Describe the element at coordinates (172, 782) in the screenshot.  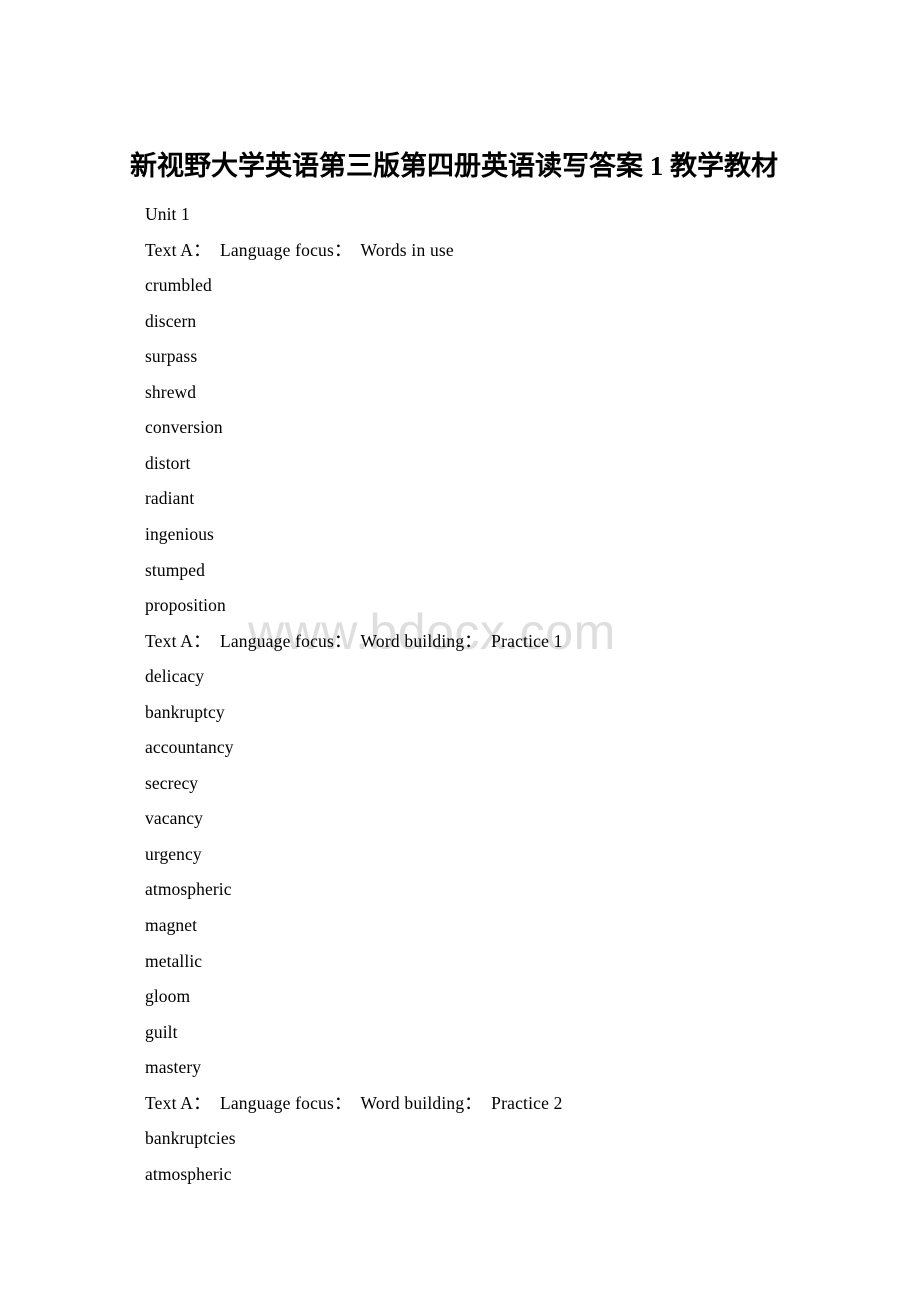
I see `answer-word: secrecy` at that location.